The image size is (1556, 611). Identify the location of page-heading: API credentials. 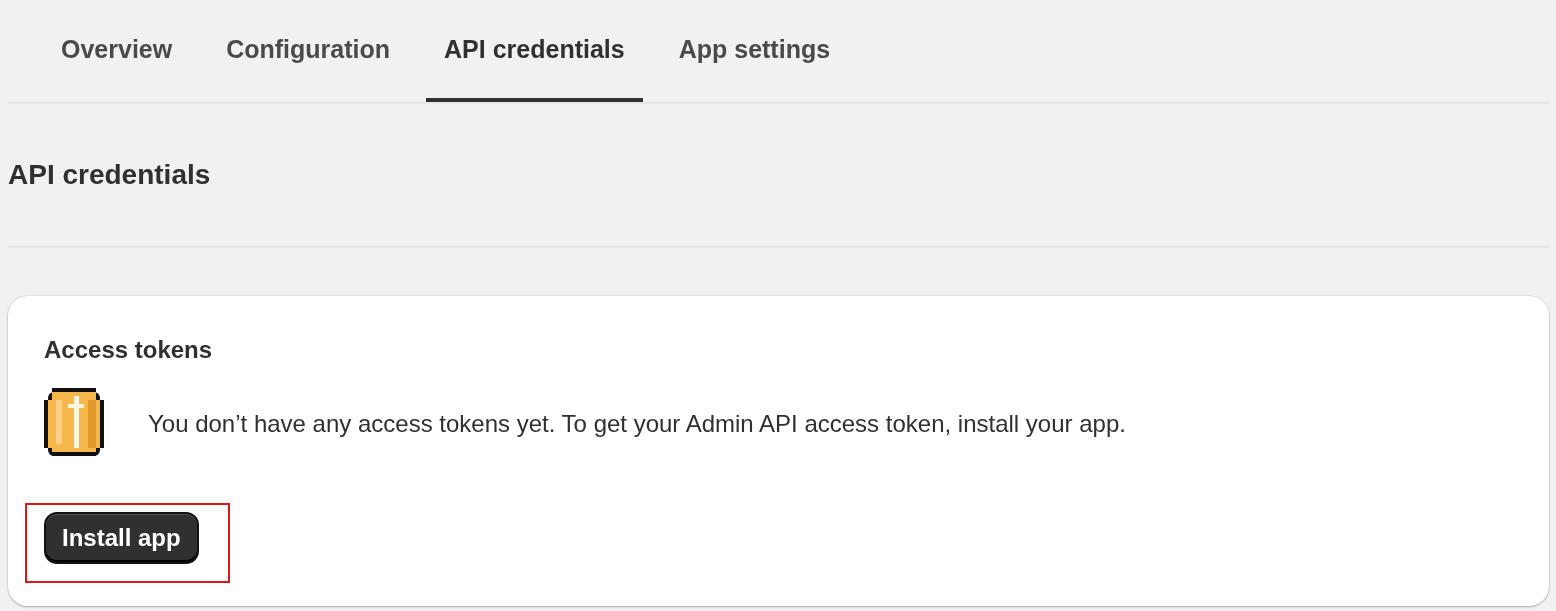
(109, 175).